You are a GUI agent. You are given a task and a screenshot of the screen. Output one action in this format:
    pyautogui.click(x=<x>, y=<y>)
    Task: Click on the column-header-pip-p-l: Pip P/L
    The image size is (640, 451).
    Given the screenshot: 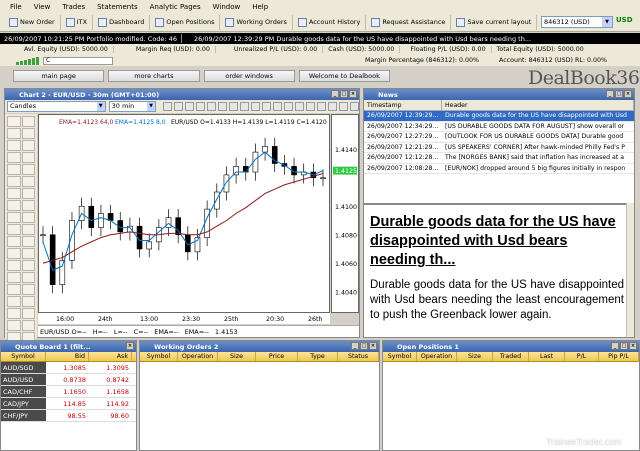 What is the action you would take?
    pyautogui.click(x=619, y=356)
    